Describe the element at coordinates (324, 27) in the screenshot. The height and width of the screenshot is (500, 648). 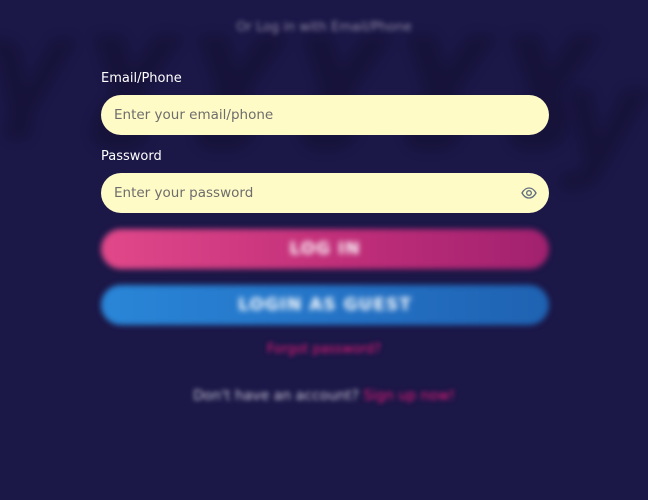
I see `login-subtitle: Or Log in with Email/Phone` at that location.